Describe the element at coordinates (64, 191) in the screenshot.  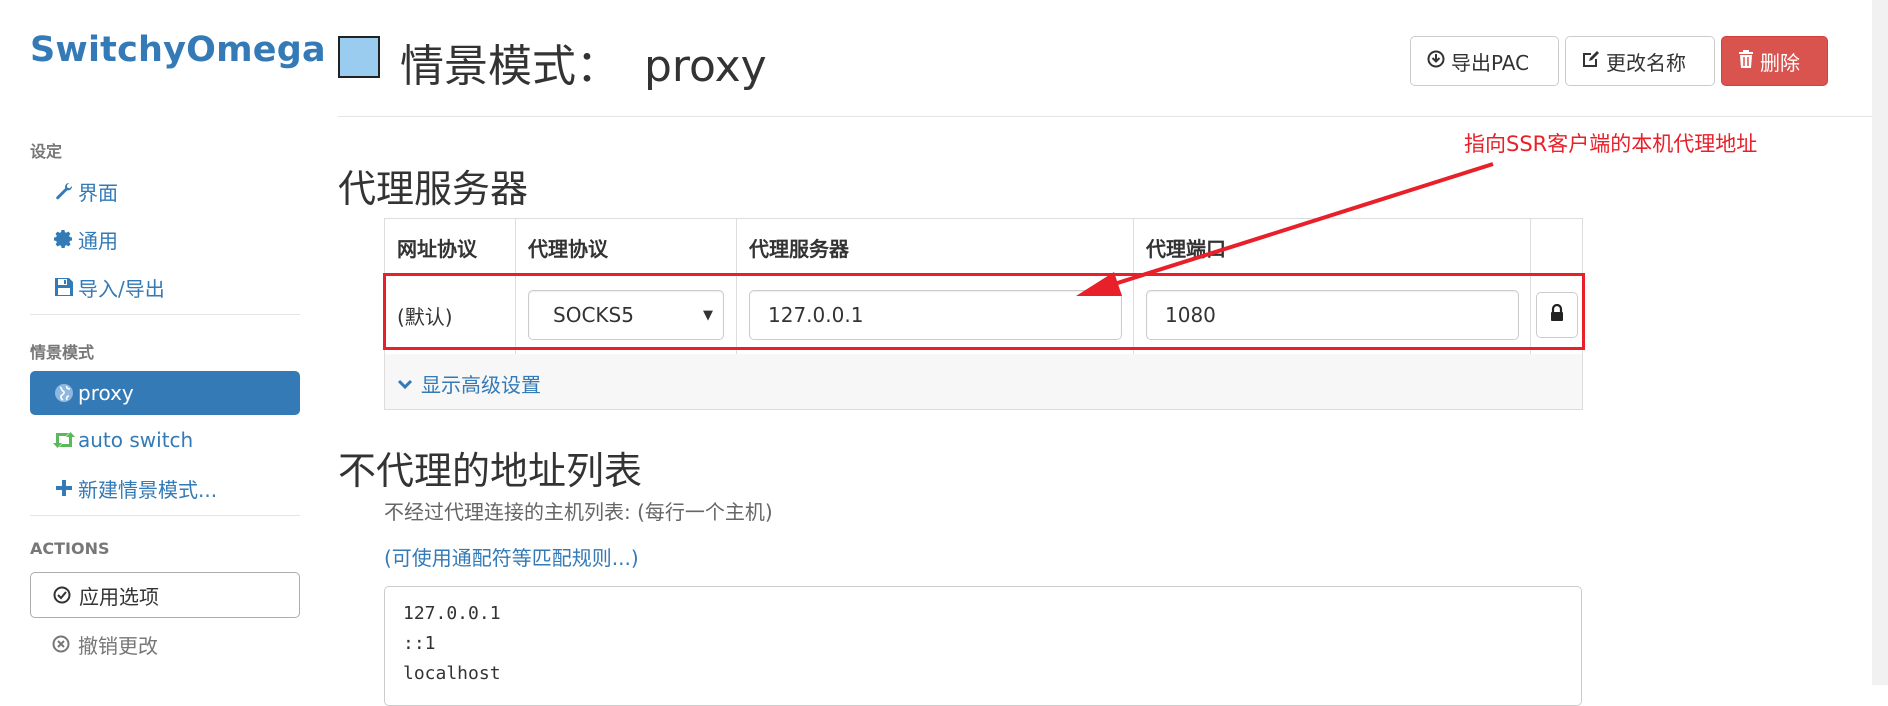
I see `wrench-icon` at that location.